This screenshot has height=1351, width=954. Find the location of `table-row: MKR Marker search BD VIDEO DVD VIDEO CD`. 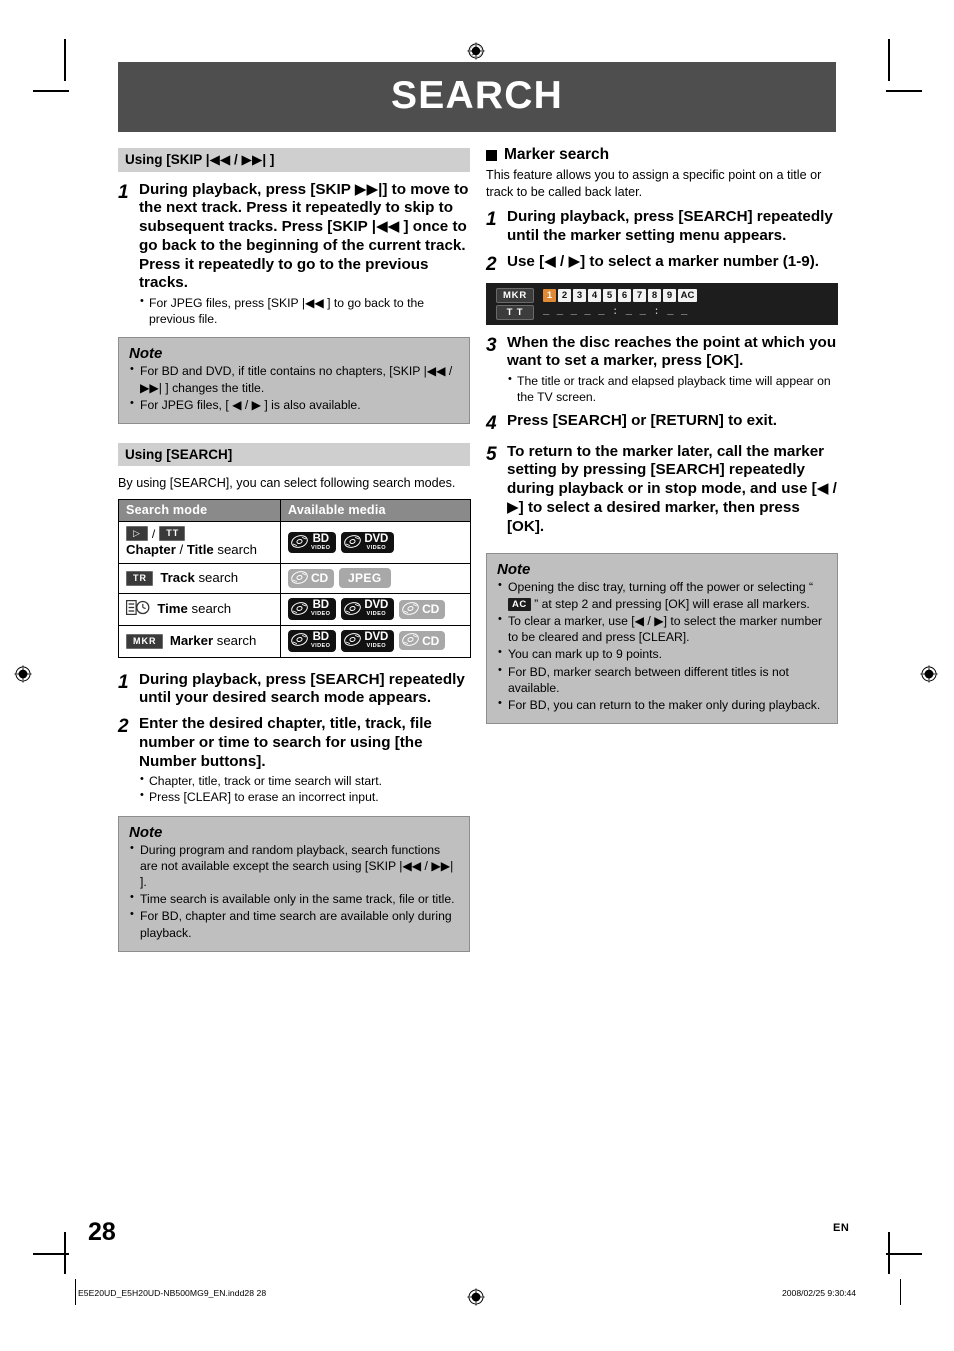

table-row: MKR Marker search BD VIDEO DVD VIDEO CD is located at coordinates (294, 641).